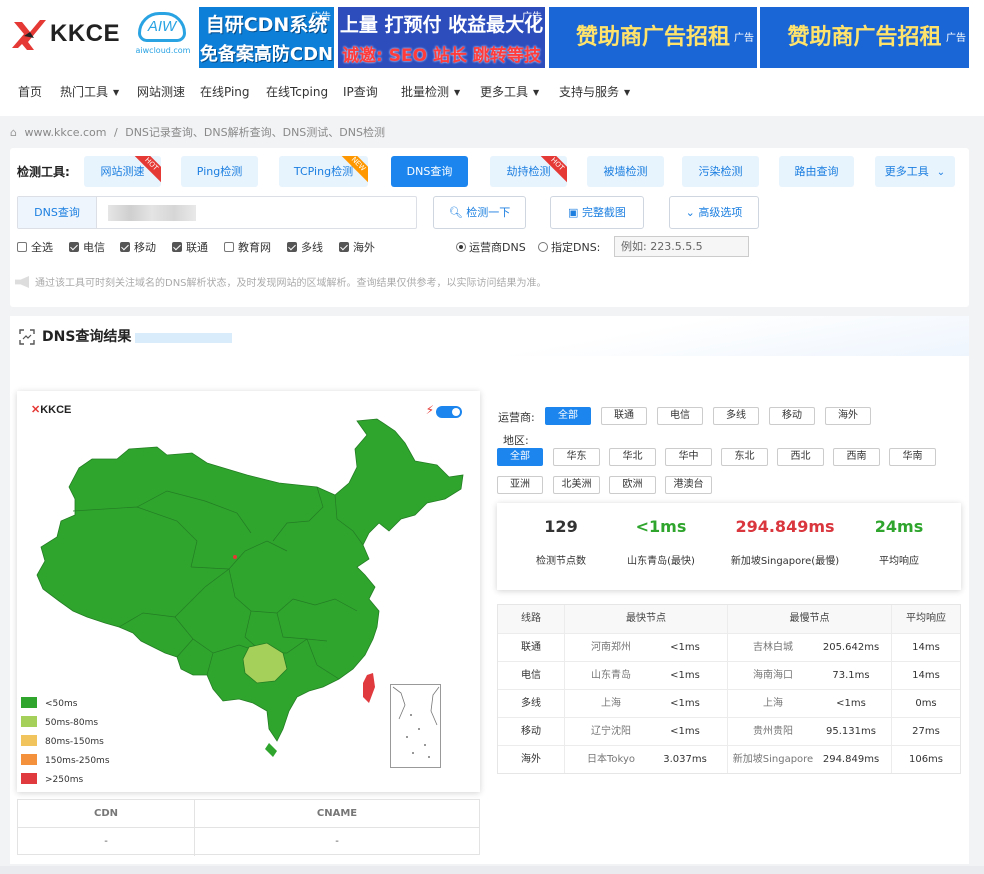 This screenshot has height=874, width=984. I want to click on filter-operator-mobile: 移动, so click(792, 416).